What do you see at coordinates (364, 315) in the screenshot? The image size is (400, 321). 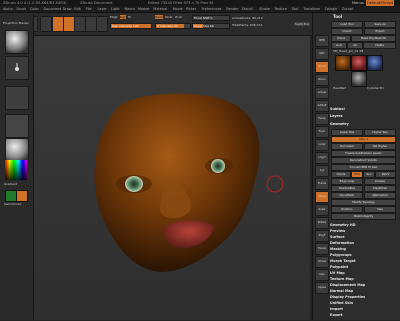 I see `section-export: Export` at bounding box center [364, 315].